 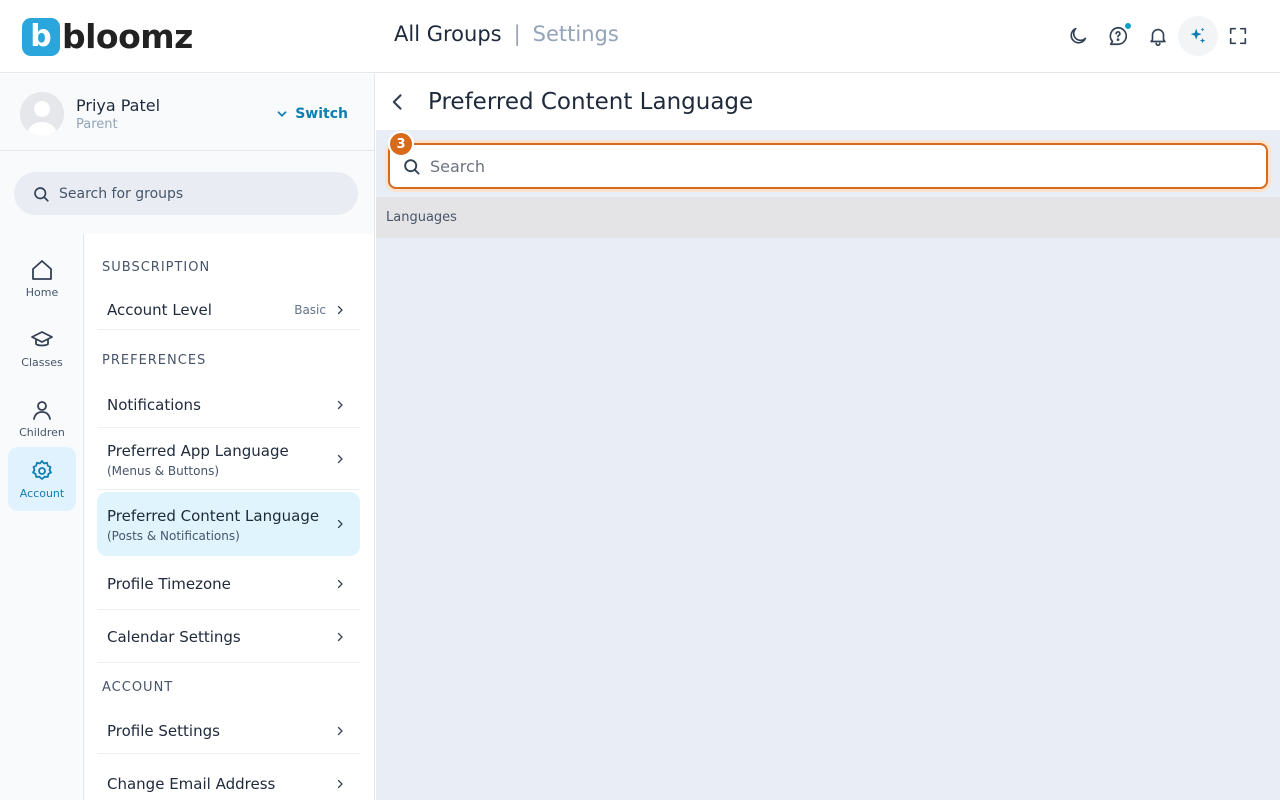 I want to click on rail-item-account: Account, so click(x=42, y=479).